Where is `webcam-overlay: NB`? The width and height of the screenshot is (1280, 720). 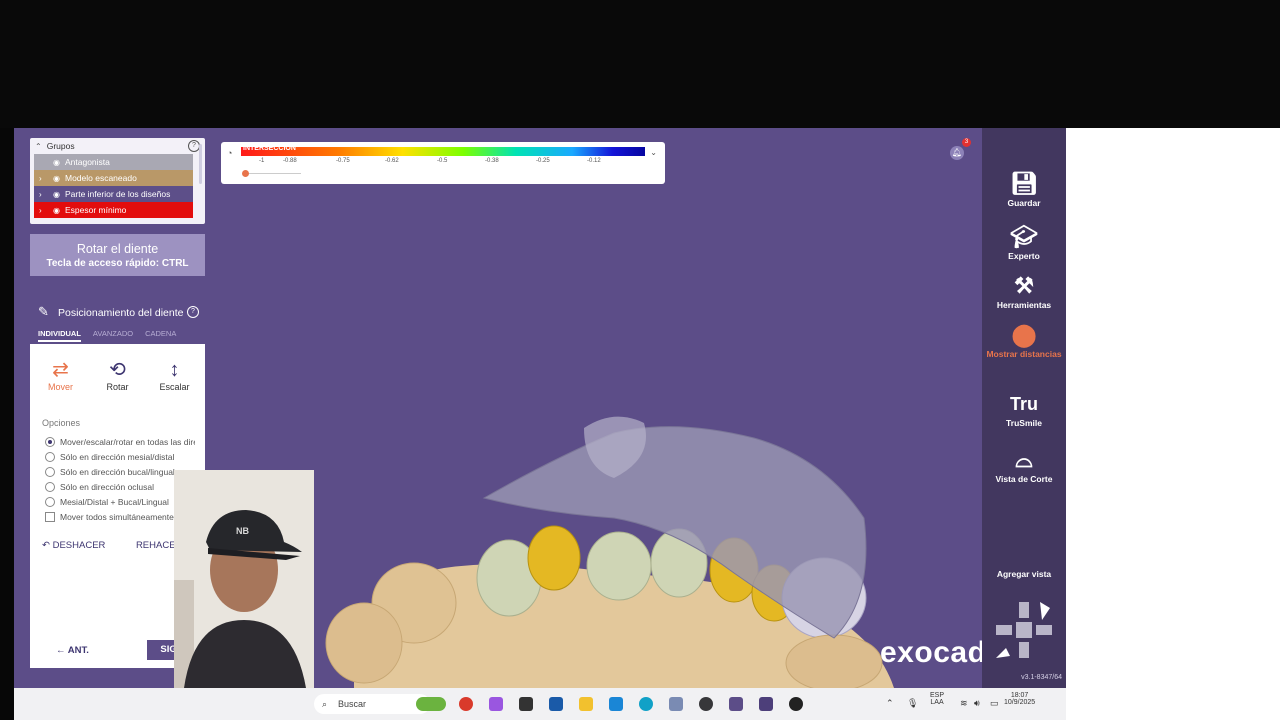
webcam-overlay: NB is located at coordinates (244, 579).